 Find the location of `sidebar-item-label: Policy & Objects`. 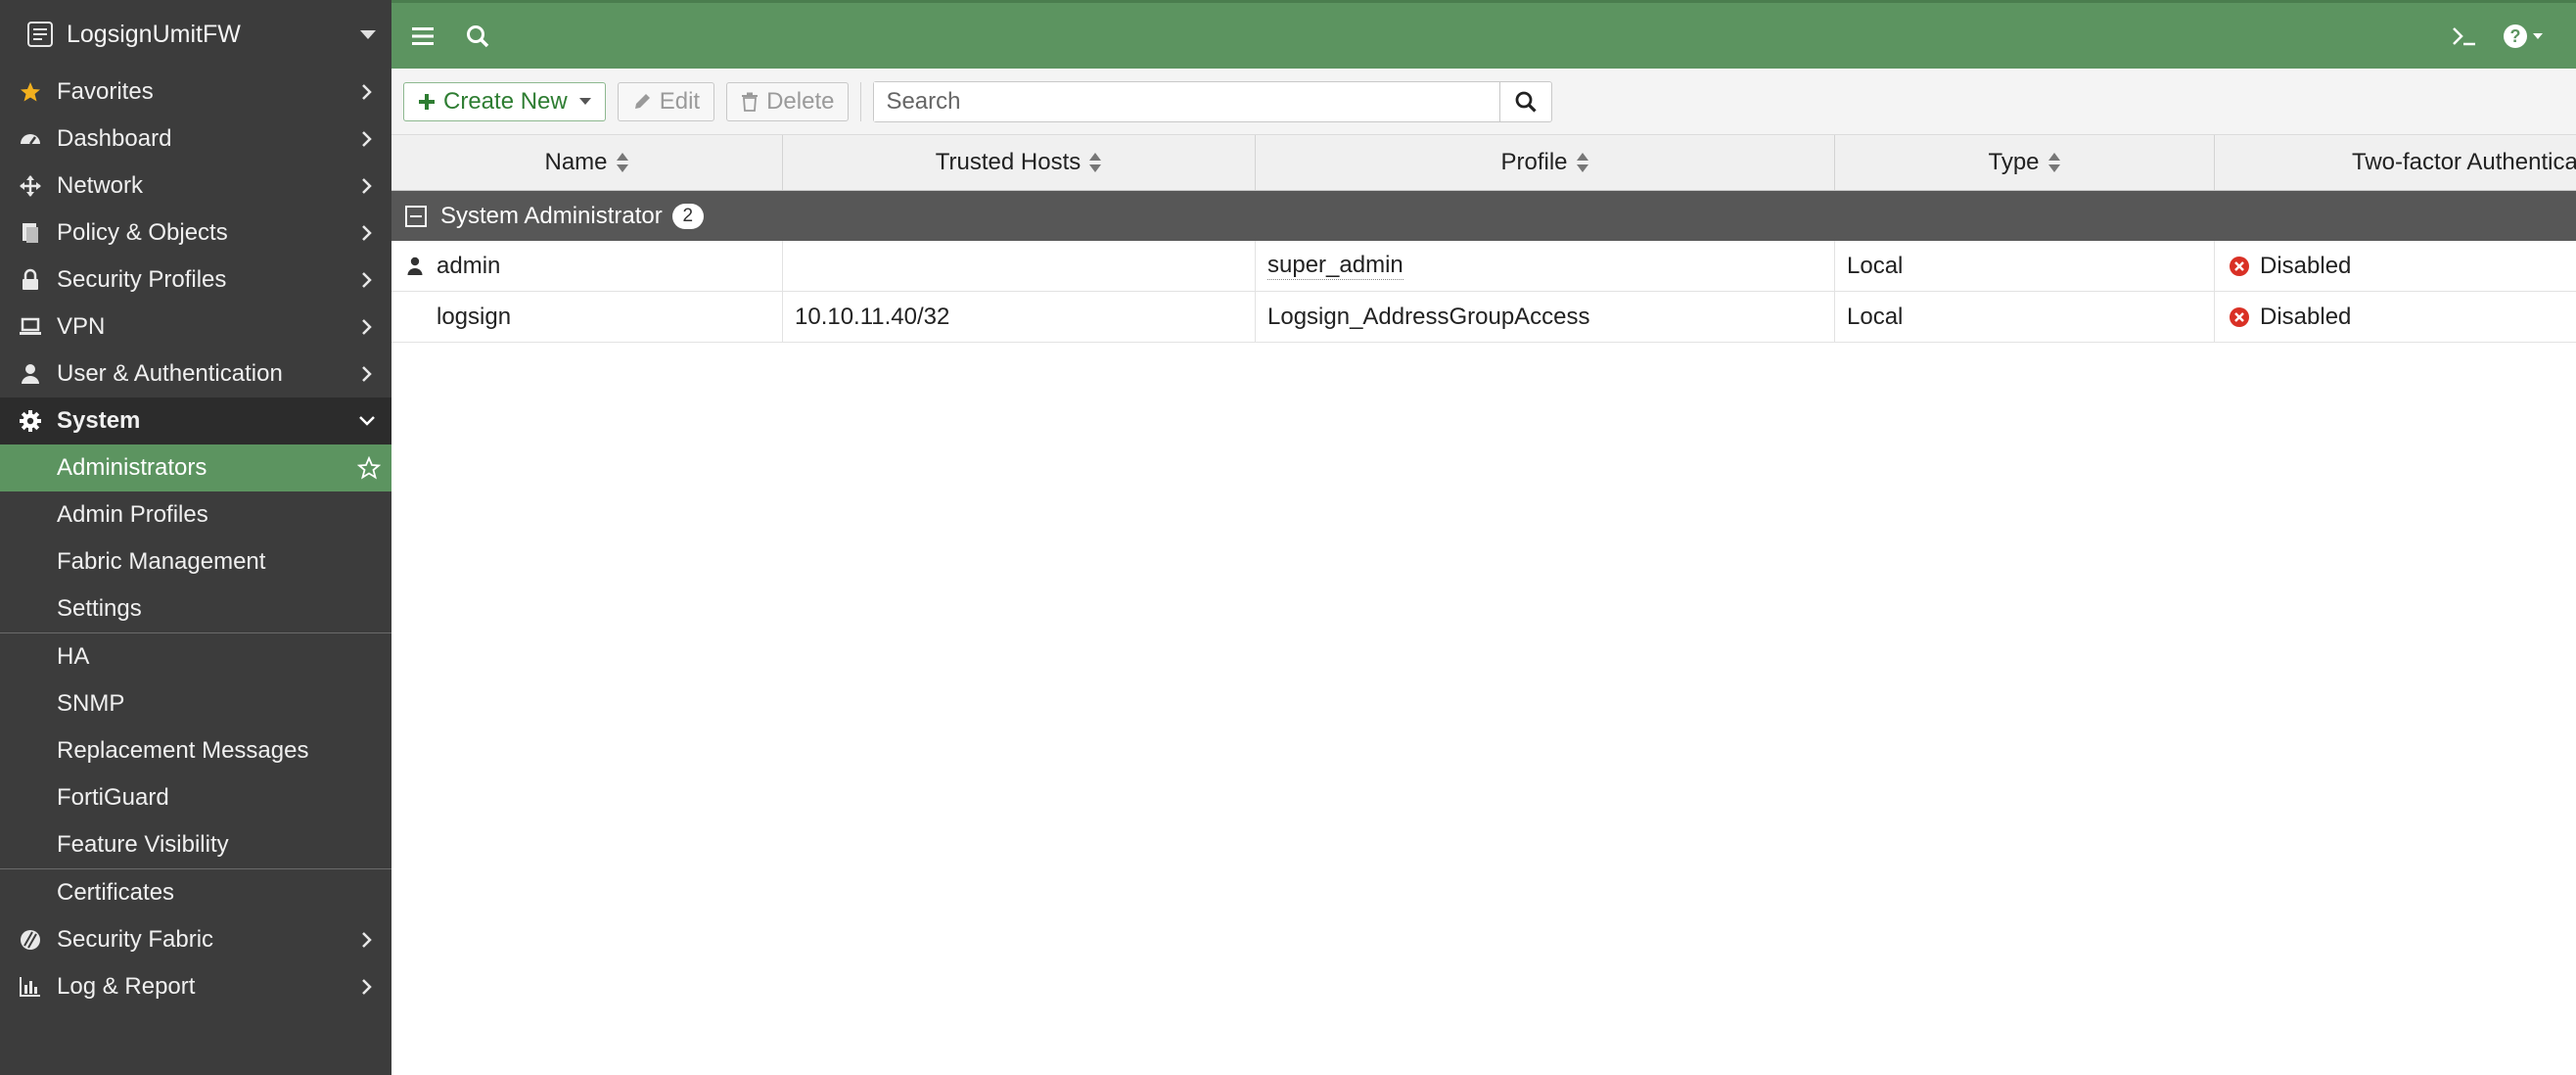

sidebar-item-label: Policy & Objects is located at coordinates (142, 233).